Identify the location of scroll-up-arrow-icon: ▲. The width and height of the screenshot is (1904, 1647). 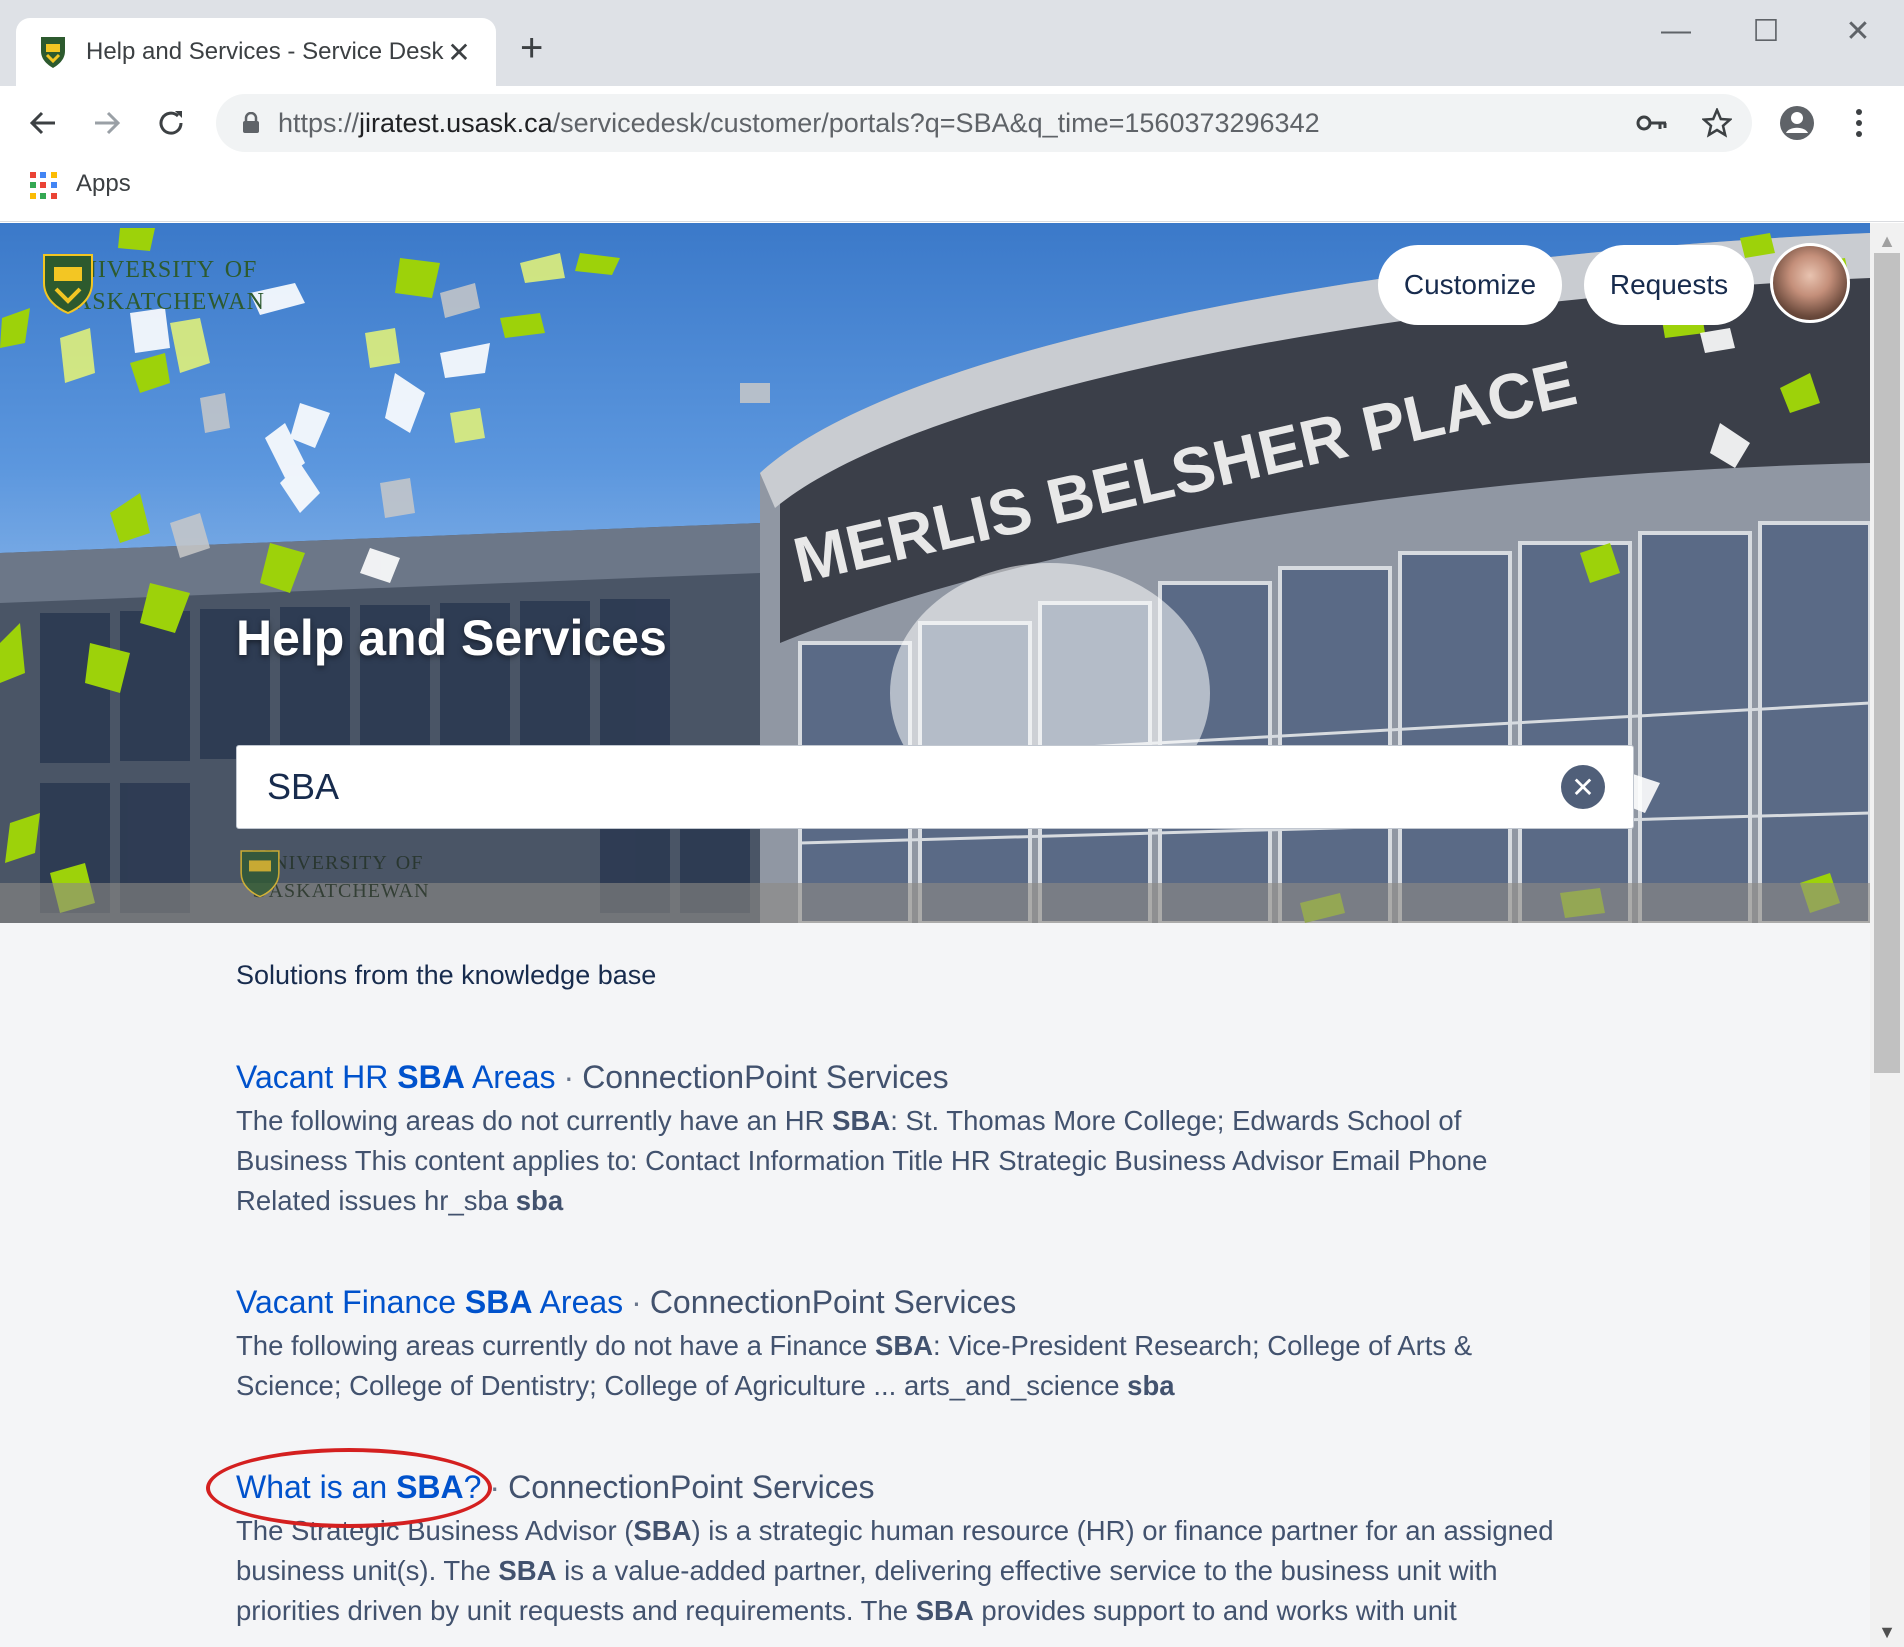
(1887, 241).